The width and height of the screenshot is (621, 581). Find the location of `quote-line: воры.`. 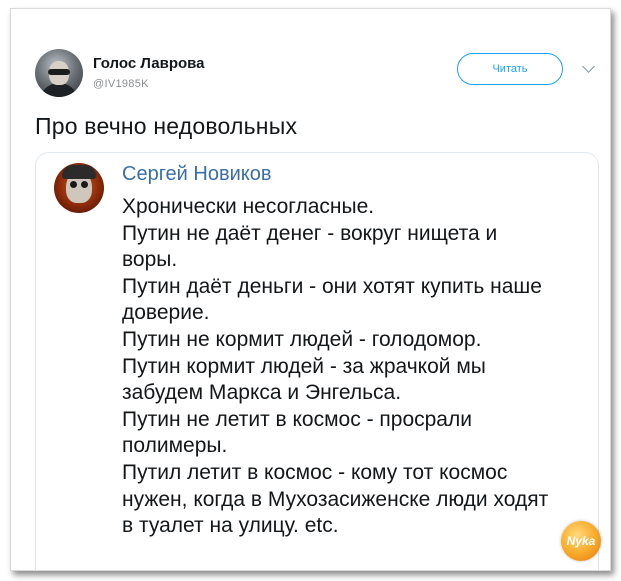

quote-line: воры. is located at coordinates (150, 260).